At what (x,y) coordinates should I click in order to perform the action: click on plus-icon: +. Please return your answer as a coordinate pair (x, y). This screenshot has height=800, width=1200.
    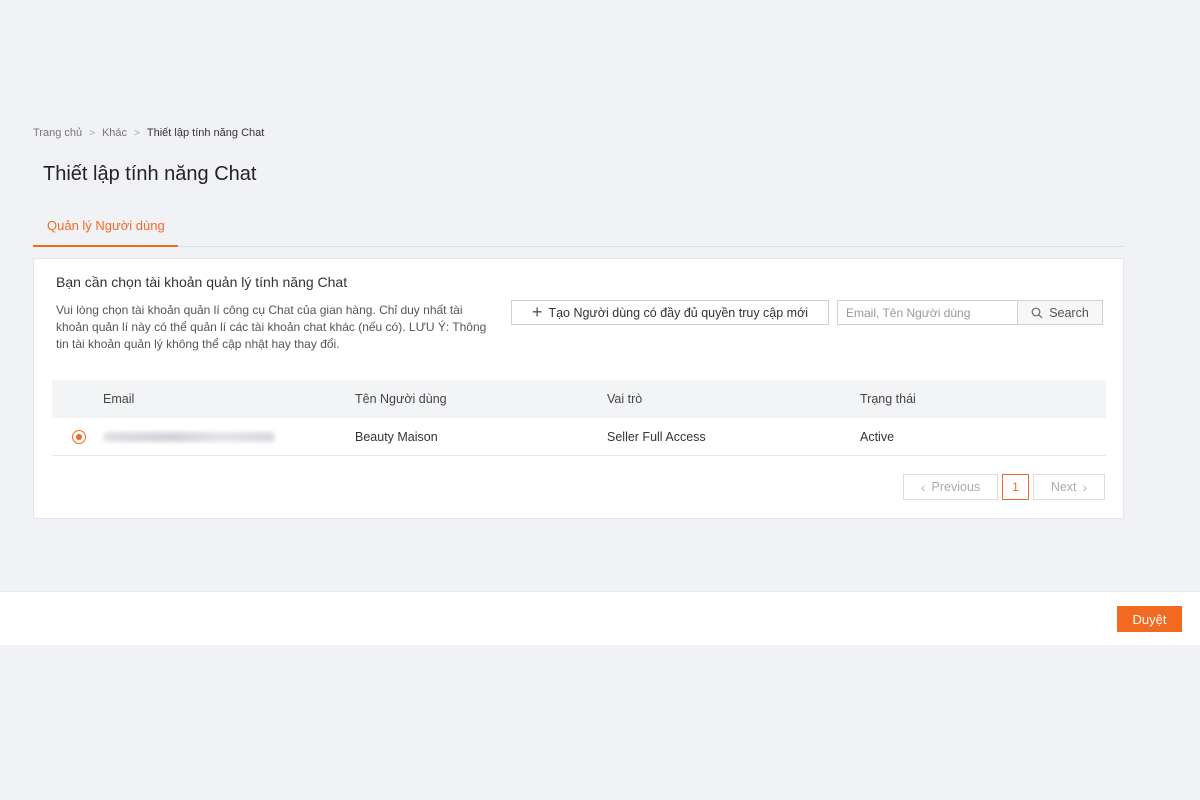
    Looking at the image, I should click on (537, 311).